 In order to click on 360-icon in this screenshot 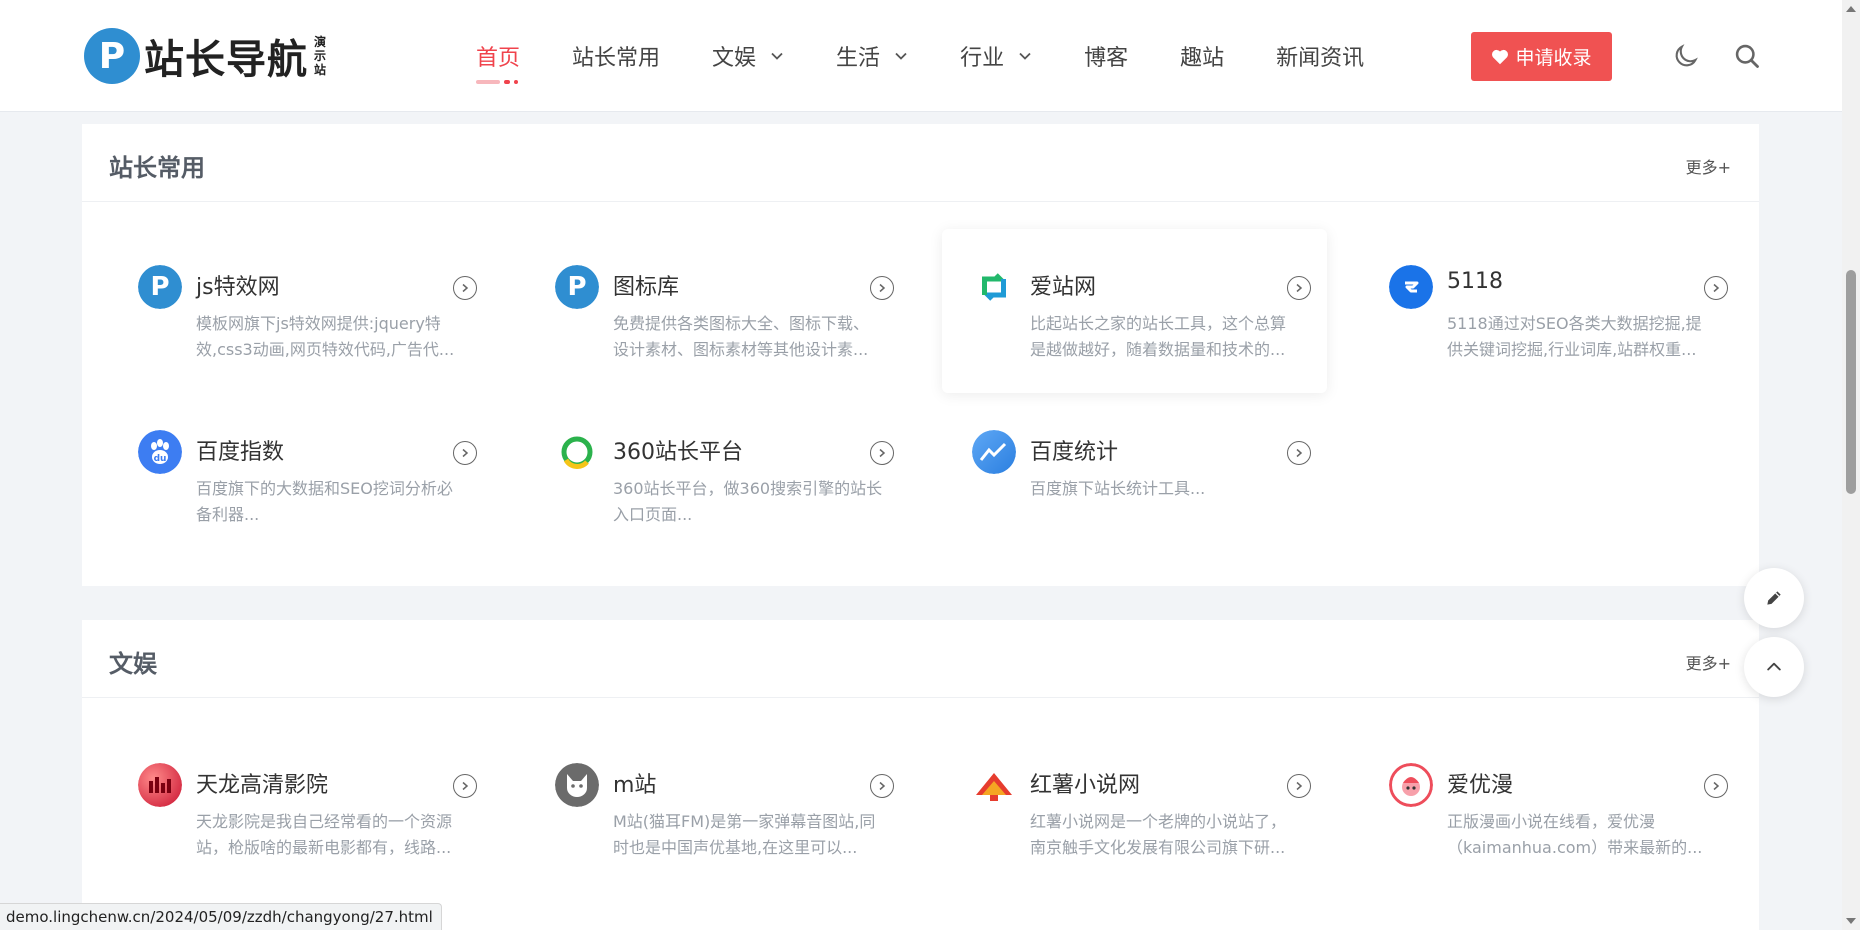, I will do `click(577, 452)`.